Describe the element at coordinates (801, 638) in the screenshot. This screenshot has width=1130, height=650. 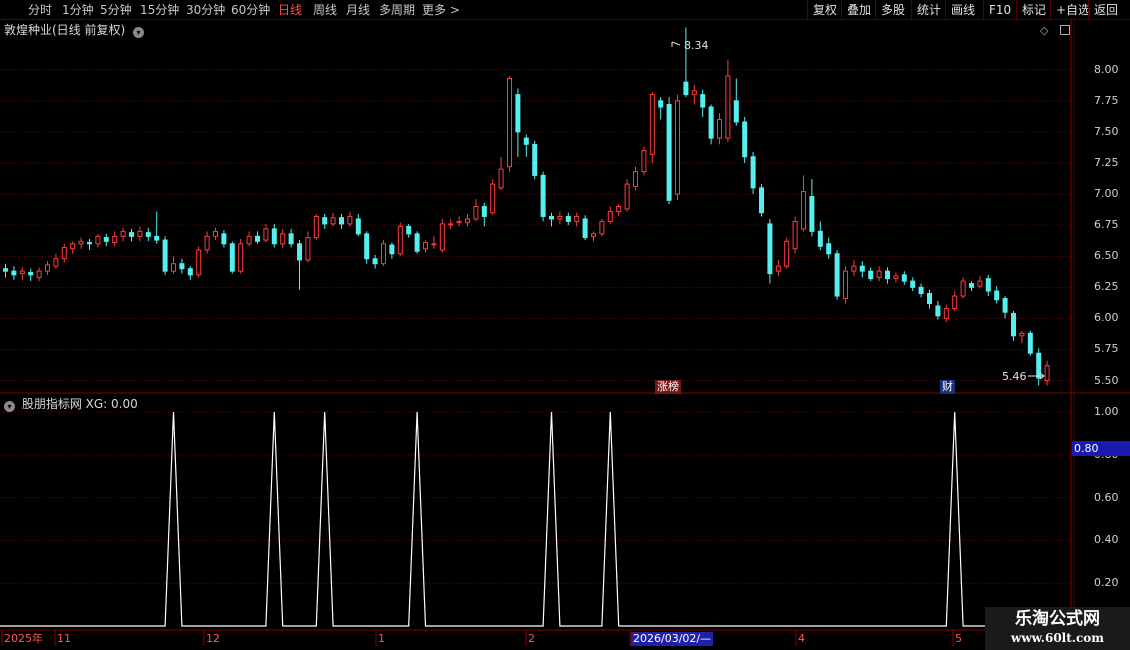
I see `date-tick-label: 4` at that location.